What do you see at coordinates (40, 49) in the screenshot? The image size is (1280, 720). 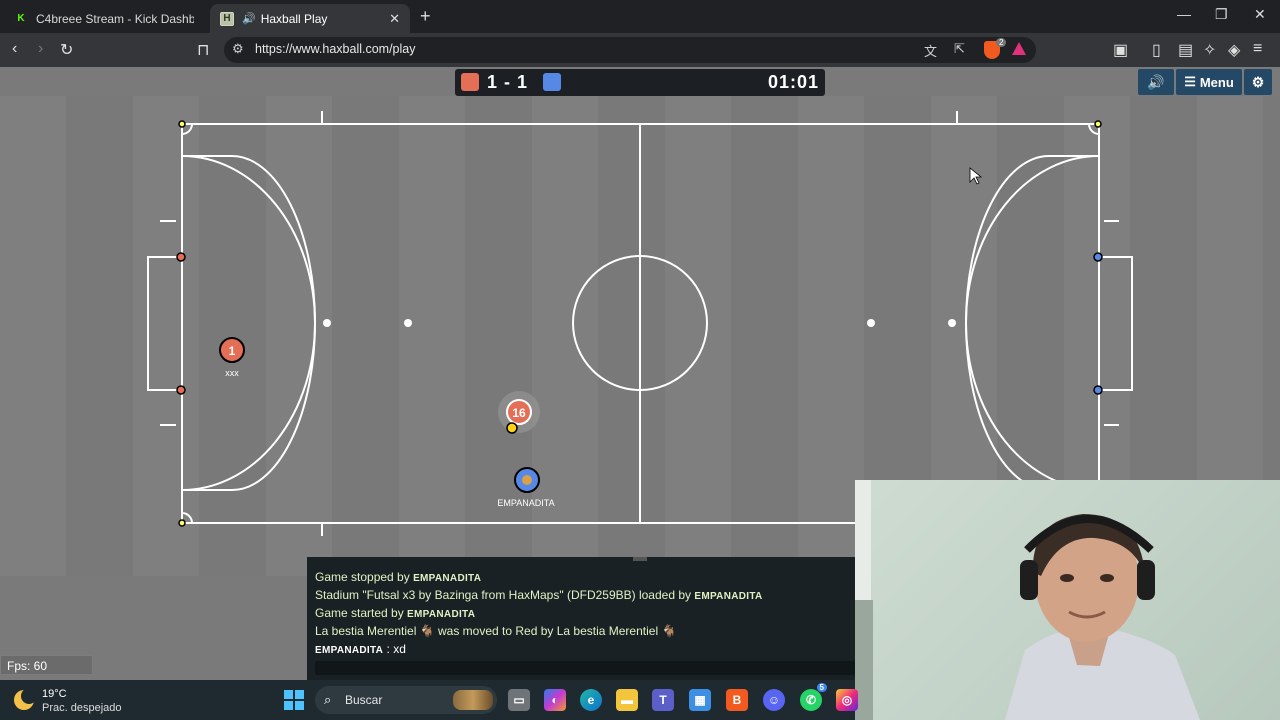 I see `forward-icon: ›` at bounding box center [40, 49].